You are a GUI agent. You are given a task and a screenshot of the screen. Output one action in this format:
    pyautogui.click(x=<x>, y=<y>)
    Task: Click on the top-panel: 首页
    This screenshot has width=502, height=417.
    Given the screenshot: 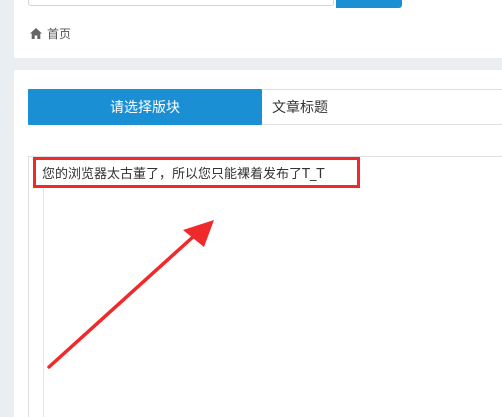 What is the action you would take?
    pyautogui.click(x=258, y=29)
    